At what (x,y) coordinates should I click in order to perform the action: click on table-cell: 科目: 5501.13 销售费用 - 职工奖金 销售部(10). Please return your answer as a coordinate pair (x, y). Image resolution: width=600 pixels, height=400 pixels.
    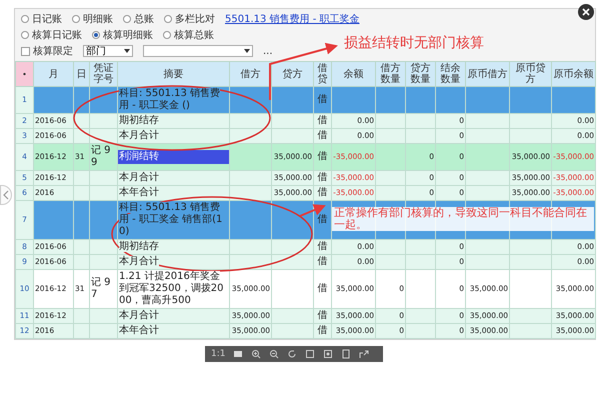
    Looking at the image, I should click on (174, 220).